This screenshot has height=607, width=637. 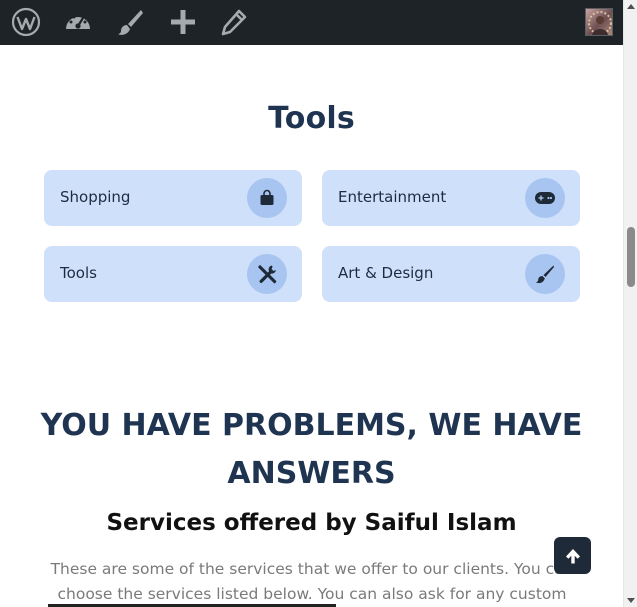 I want to click on paint-brush-icon, so click(x=545, y=274).